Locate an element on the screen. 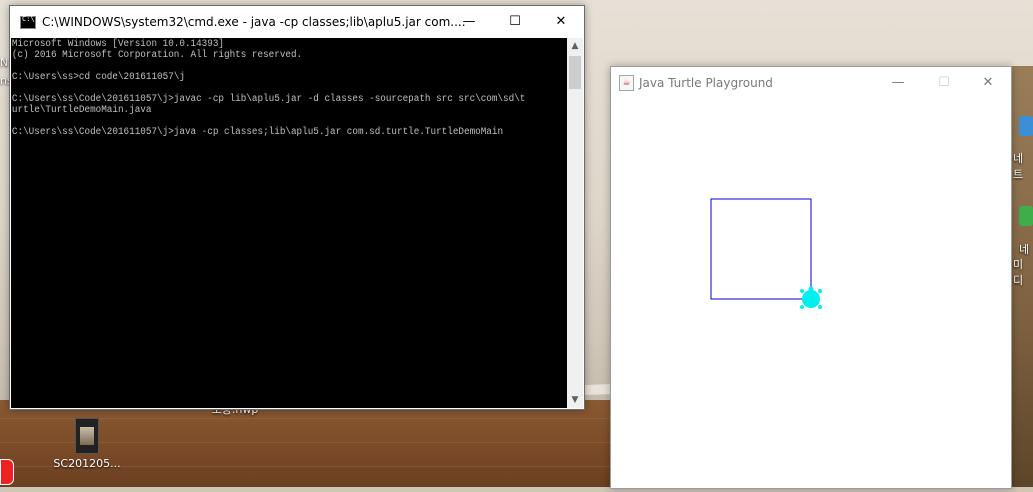 Image resolution: width=1033 pixels, height=492 pixels. scroll-up-arrow-icon: ▲ is located at coordinates (575, 46).